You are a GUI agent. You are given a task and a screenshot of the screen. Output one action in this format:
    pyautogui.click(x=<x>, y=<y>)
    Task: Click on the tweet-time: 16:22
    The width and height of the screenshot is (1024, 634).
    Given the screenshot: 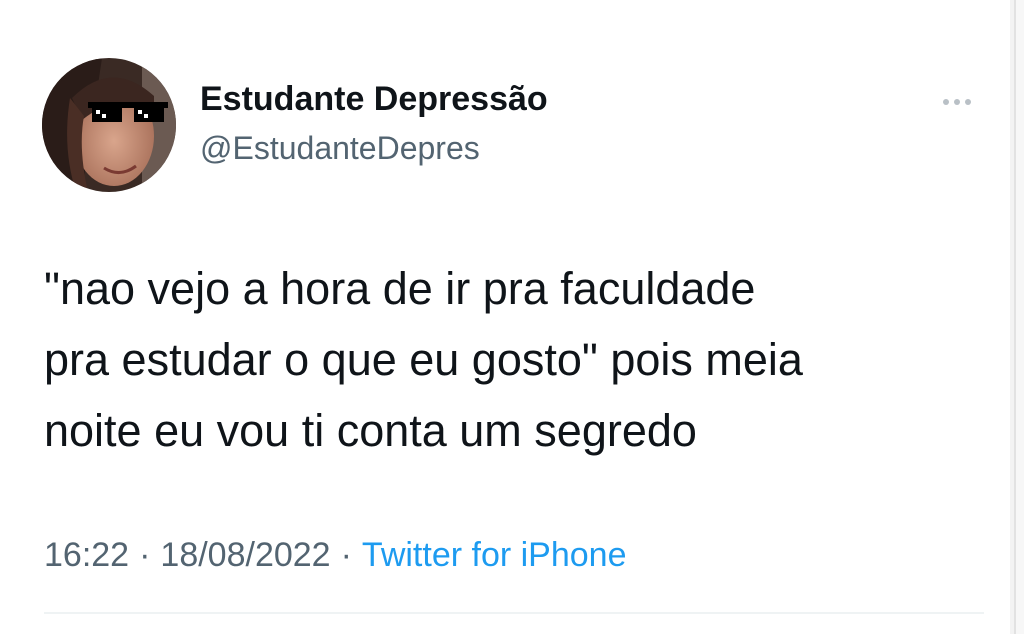 What is the action you would take?
    pyautogui.click(x=86, y=555)
    